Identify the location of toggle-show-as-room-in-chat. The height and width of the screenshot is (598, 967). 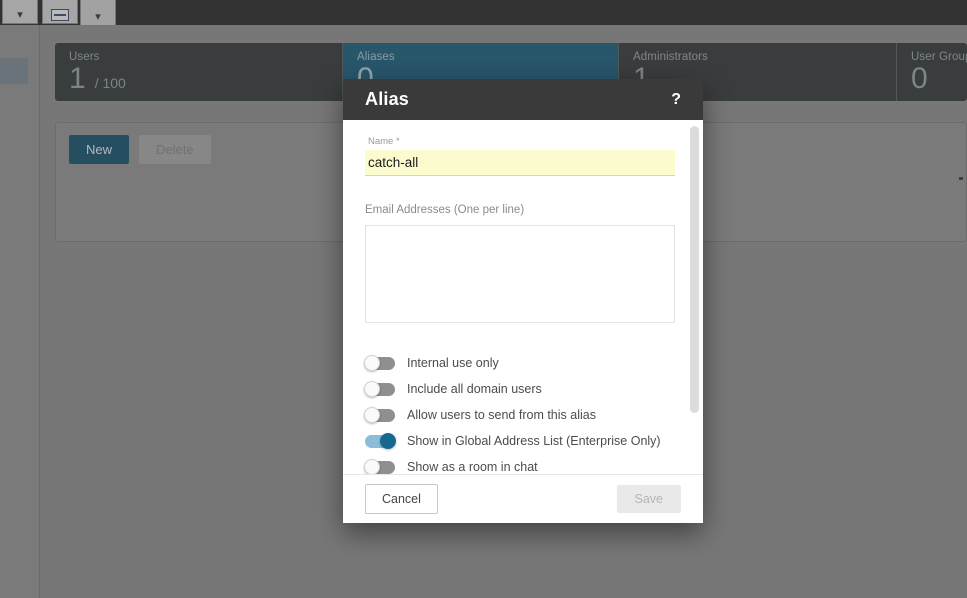
(379, 466).